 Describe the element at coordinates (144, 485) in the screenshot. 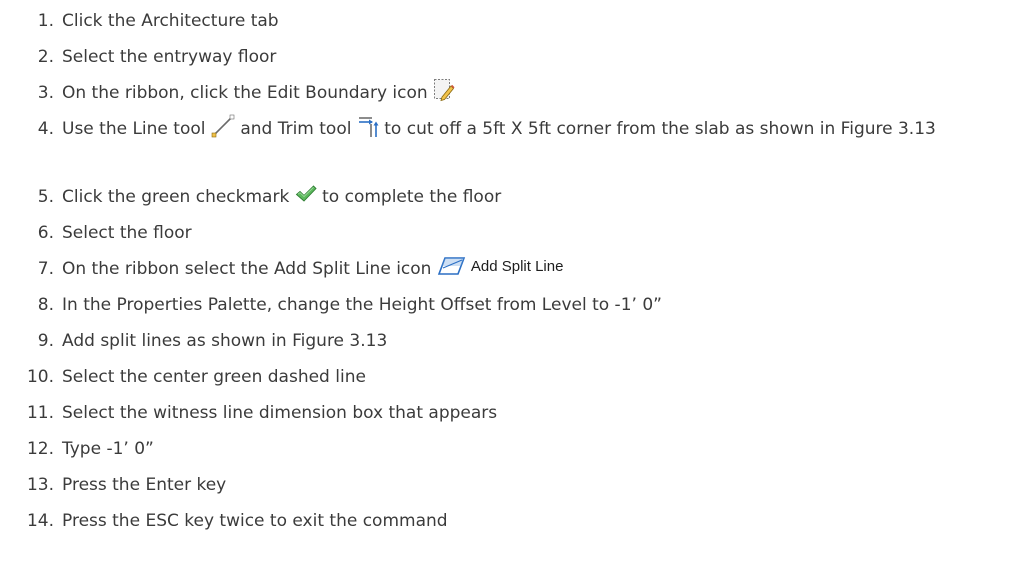

I see `step-text: Press the Enter key` at that location.